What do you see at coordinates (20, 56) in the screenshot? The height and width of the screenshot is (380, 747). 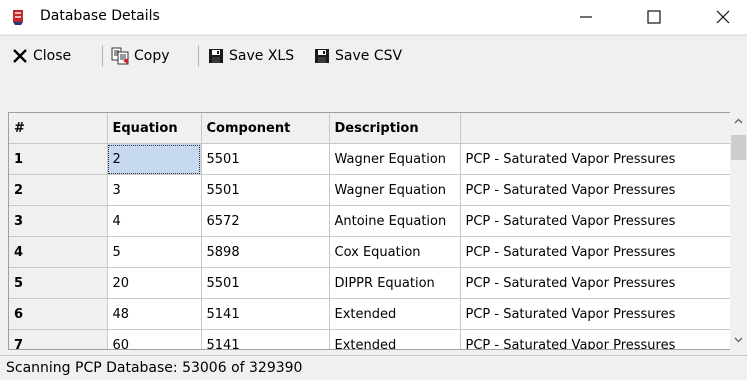 I see `x-icon` at bounding box center [20, 56].